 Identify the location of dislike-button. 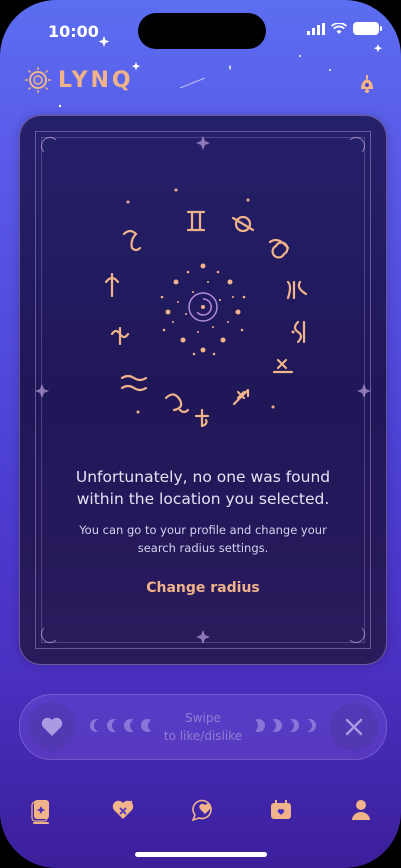
(354, 727).